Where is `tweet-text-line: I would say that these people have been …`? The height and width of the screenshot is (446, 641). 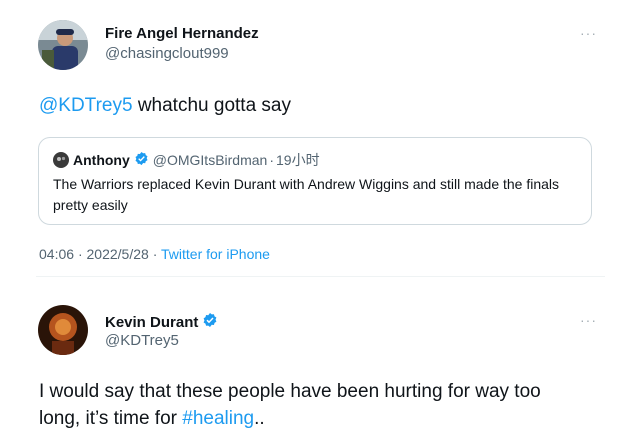 tweet-text-line: I would say that these people have been … is located at coordinates (290, 391).